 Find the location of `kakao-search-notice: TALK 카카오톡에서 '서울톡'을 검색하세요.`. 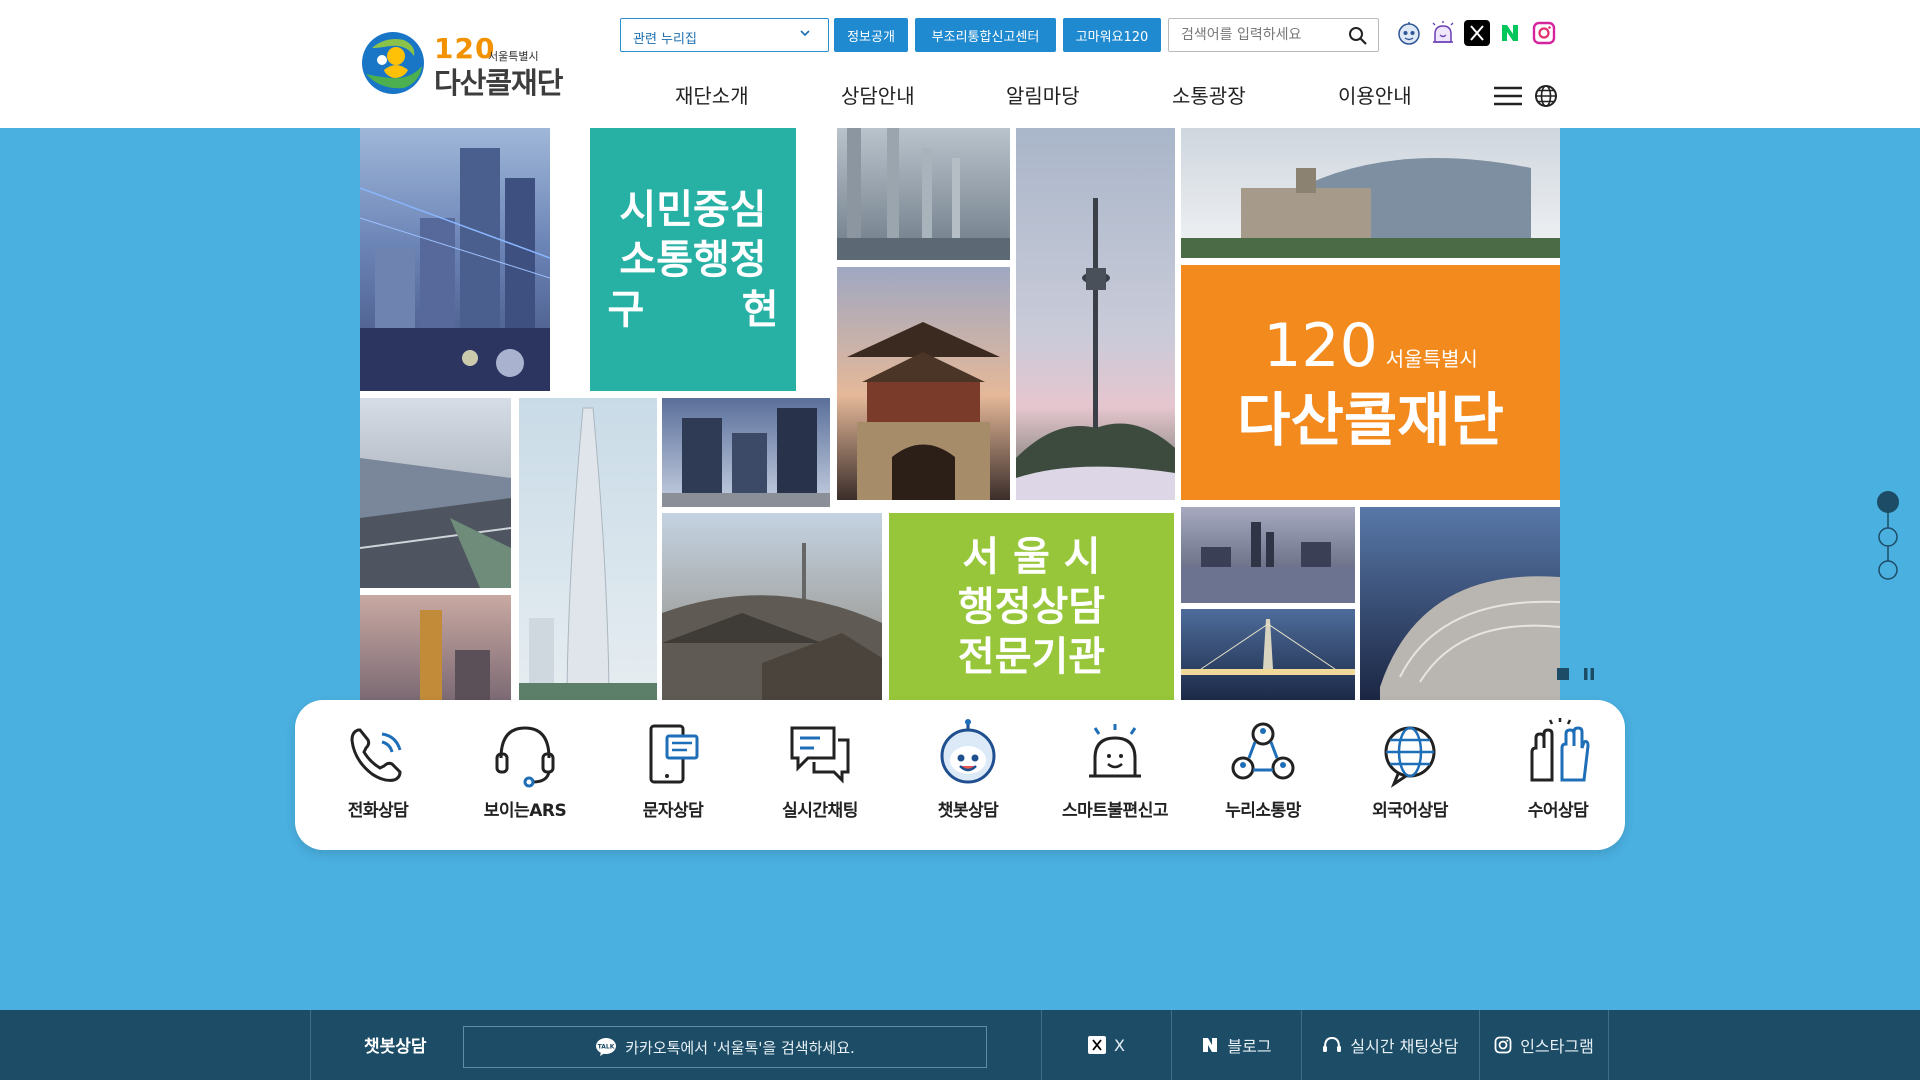

kakao-search-notice: TALK 카카오톡에서 '서울톡'을 검색하세요. is located at coordinates (725, 1047).